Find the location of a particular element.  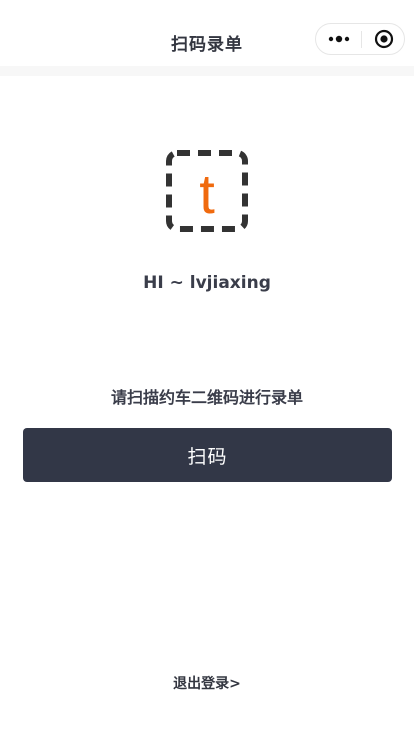

close-miniprogram-button is located at coordinates (383, 39).